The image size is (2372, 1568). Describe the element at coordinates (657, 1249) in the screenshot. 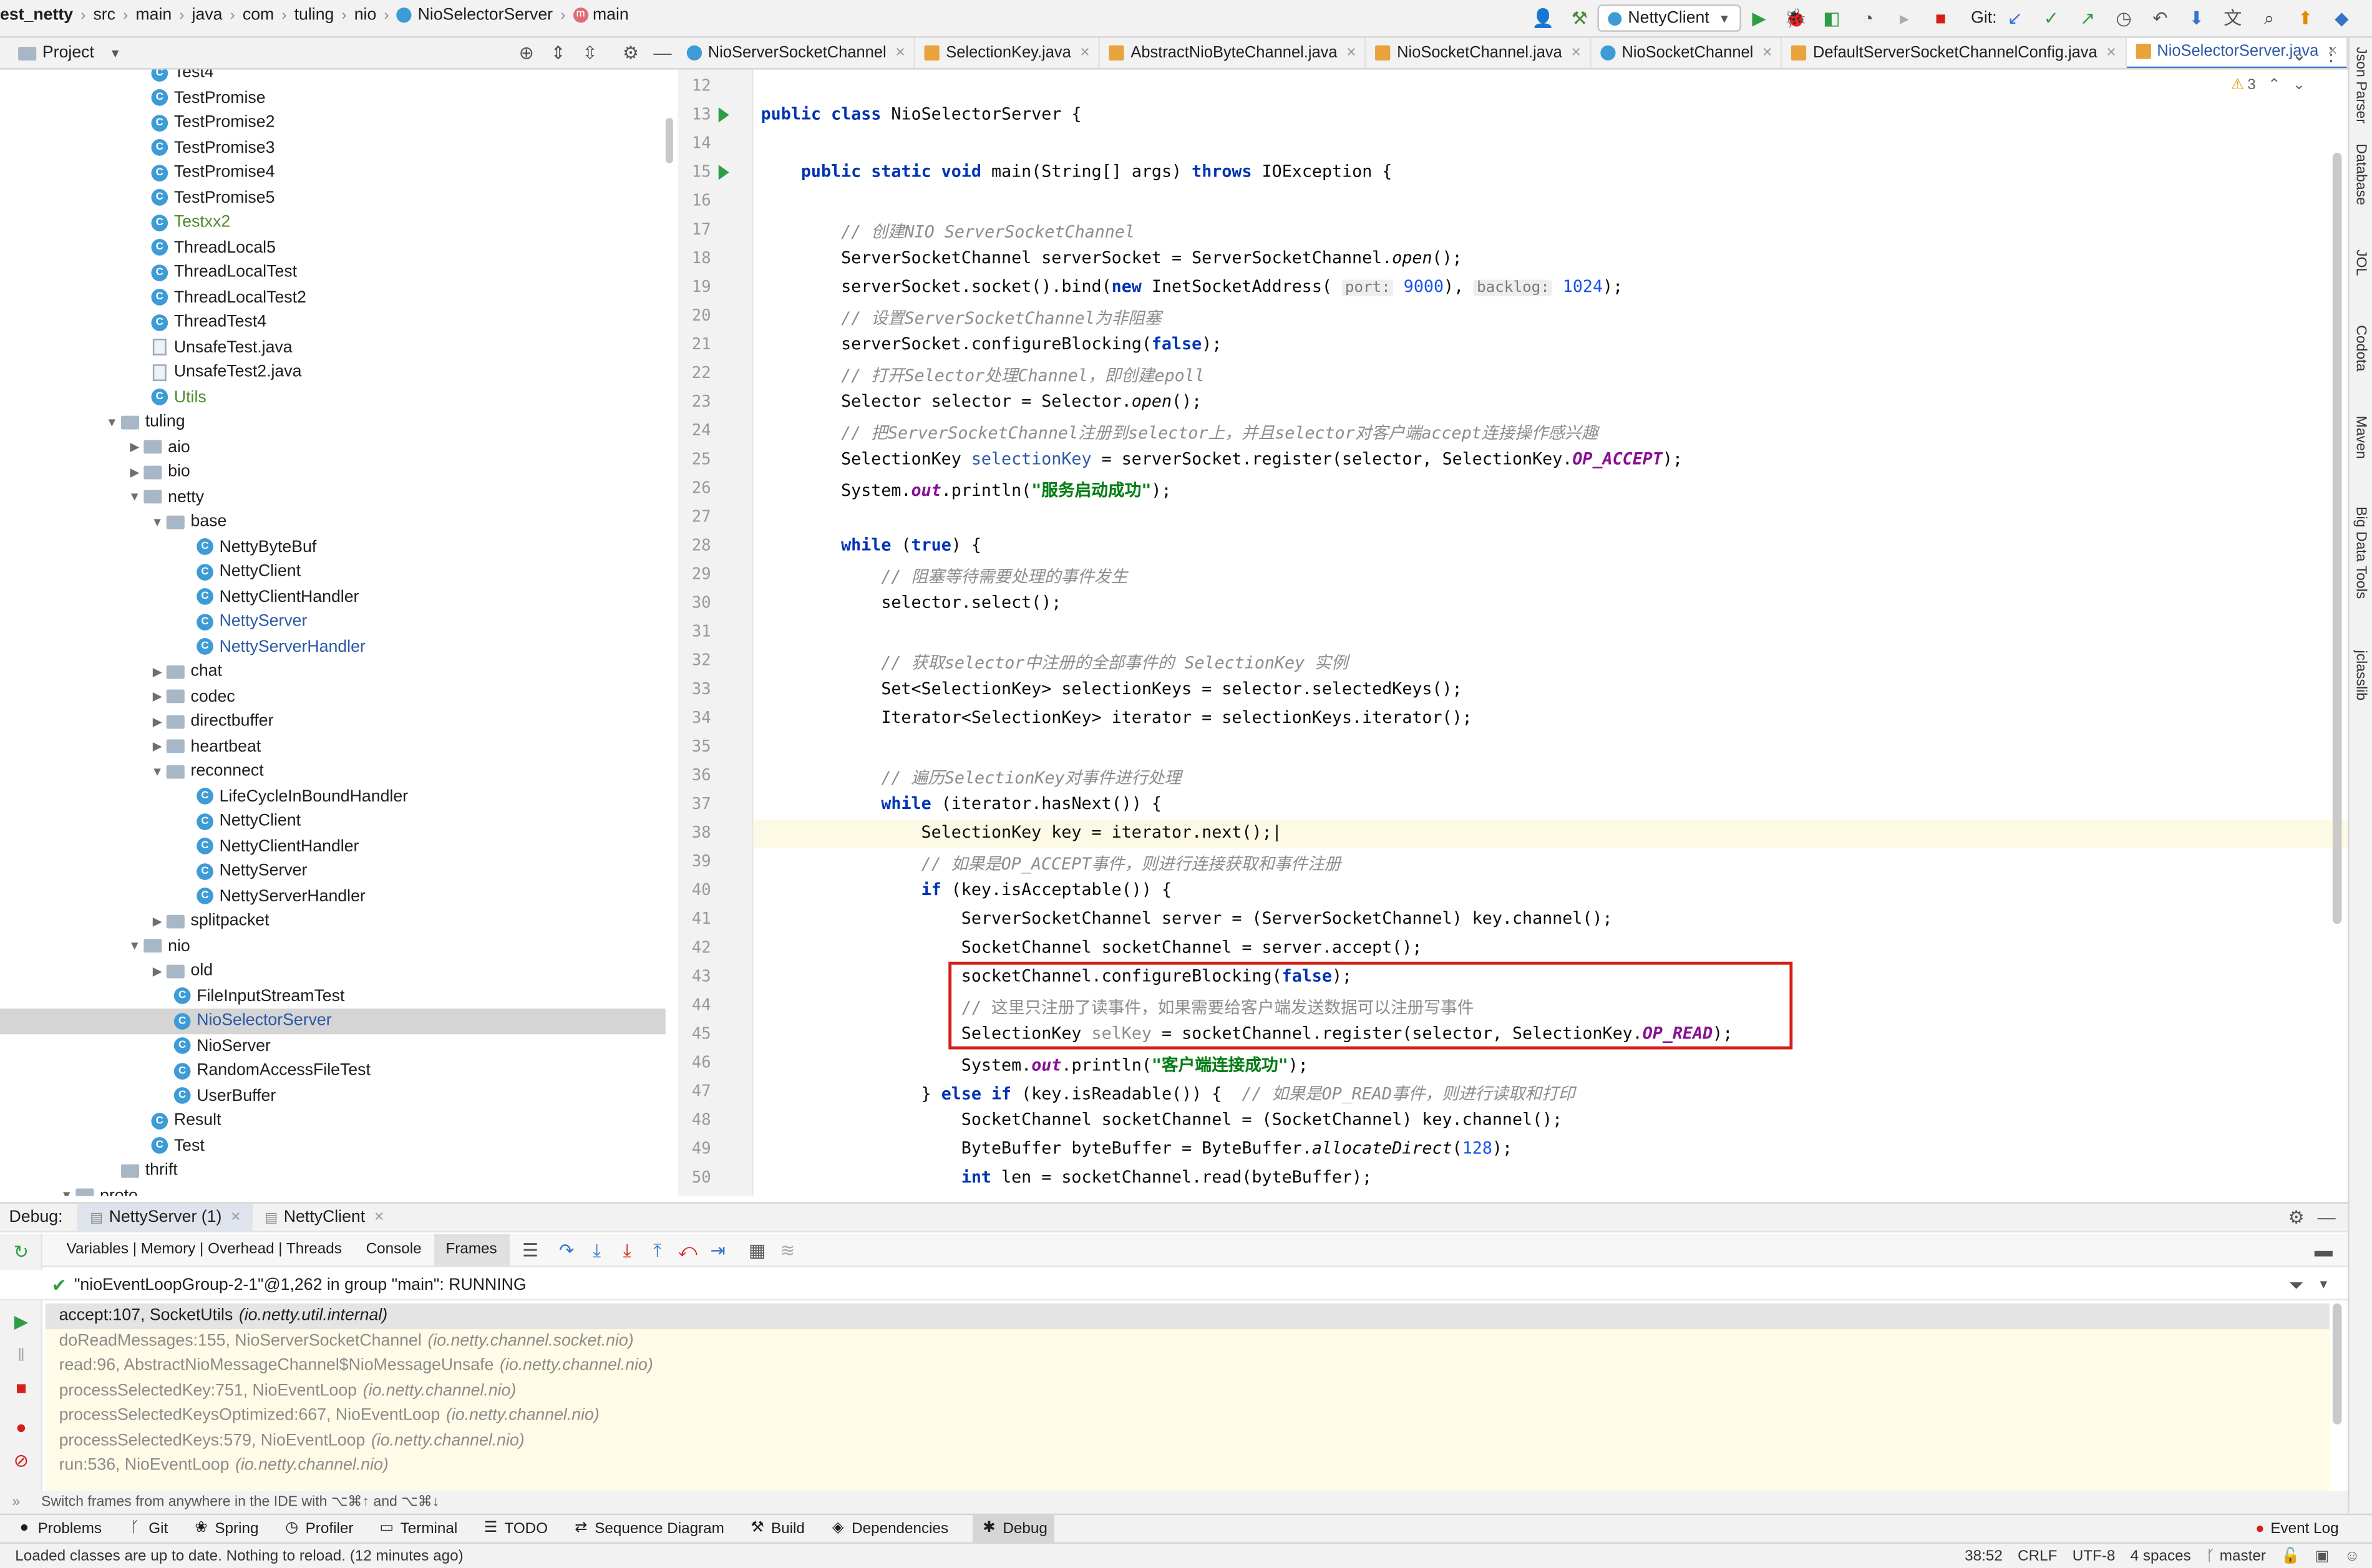

I see `step-out-icon: ⤒` at that location.